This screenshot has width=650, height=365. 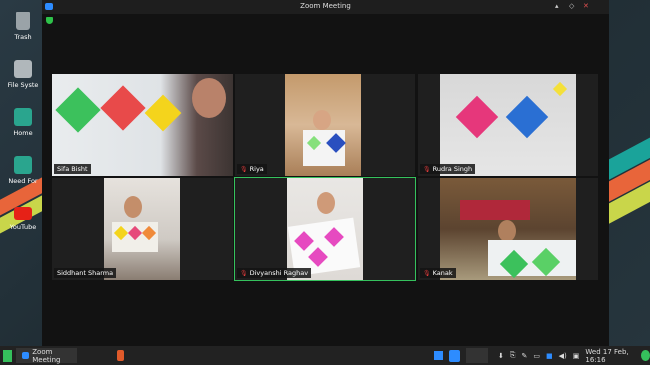 What do you see at coordinates (513, 355) in the screenshot?
I see `attachment-icon: ⎘` at bounding box center [513, 355].